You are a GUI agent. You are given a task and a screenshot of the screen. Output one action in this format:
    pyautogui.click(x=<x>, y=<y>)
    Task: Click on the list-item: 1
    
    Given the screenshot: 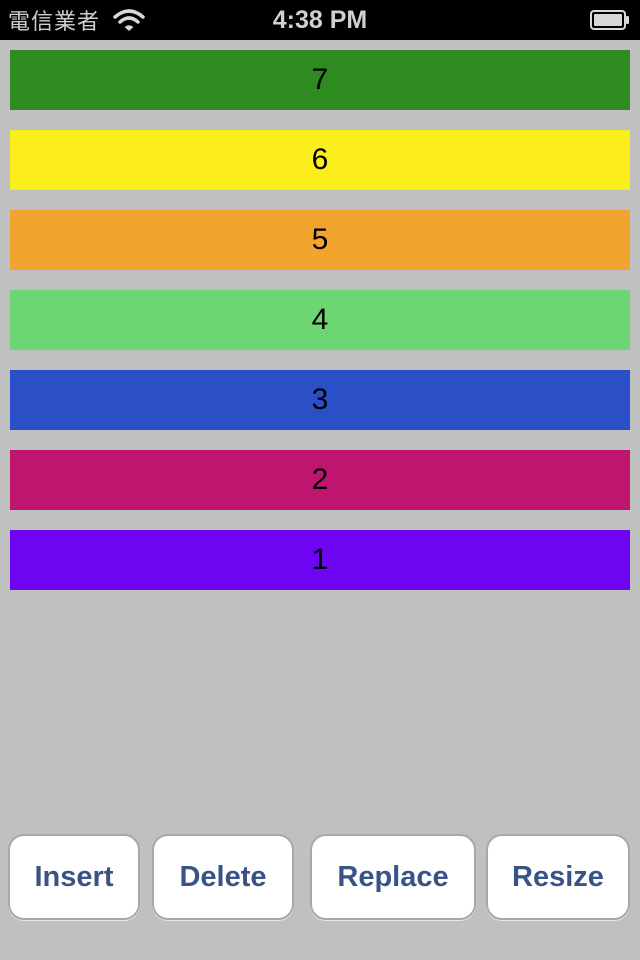 What is the action you would take?
    pyautogui.click(x=320, y=560)
    